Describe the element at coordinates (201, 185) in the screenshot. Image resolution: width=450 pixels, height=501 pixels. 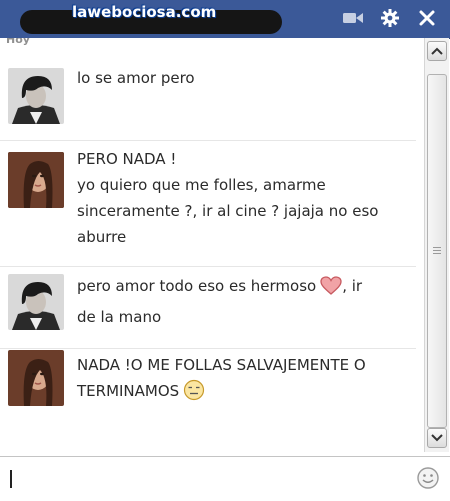
I see `message-line: yo quiero que me folles, amarme` at that location.